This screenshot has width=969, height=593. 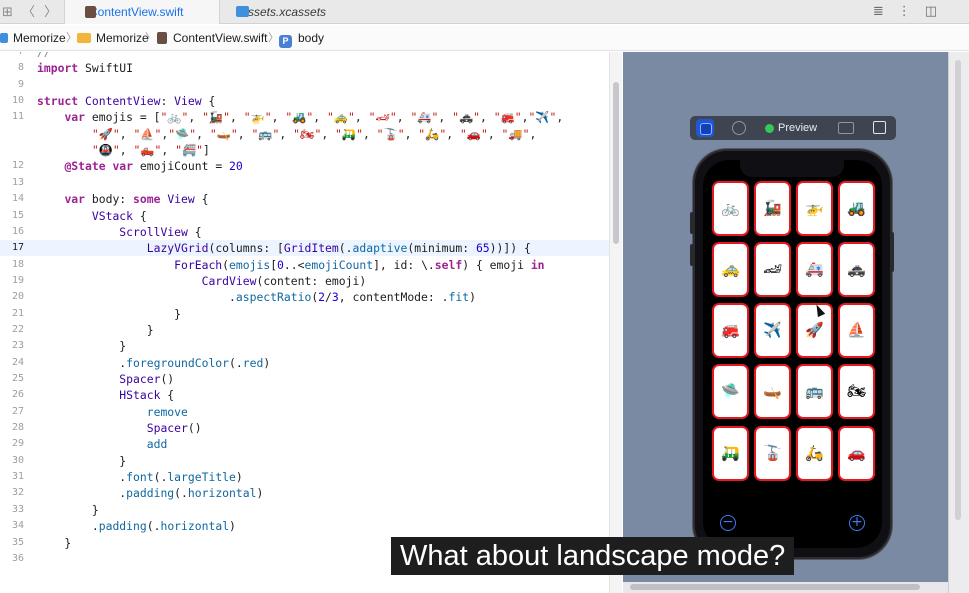 What do you see at coordinates (119, 232) in the screenshot?
I see `code-text: ScrollView {` at bounding box center [119, 232].